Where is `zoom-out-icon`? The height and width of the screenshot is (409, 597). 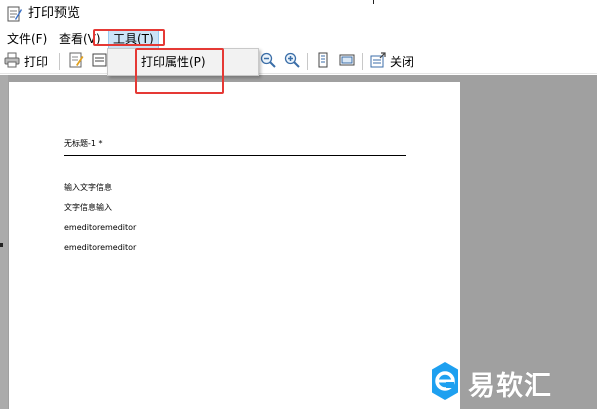 zoom-out-icon is located at coordinates (268, 62).